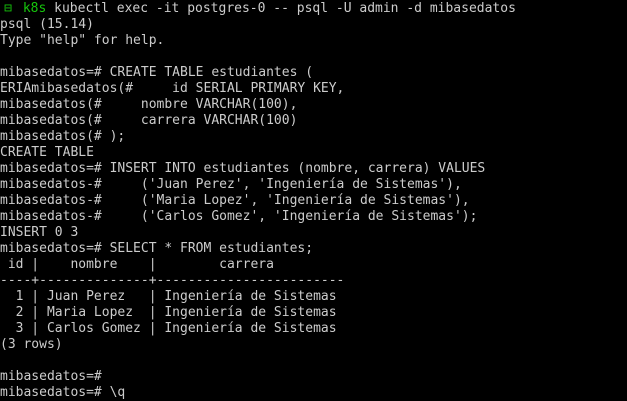  Describe the element at coordinates (47, 24) in the screenshot. I see `terminal-output-line: psql (15.14)` at that location.